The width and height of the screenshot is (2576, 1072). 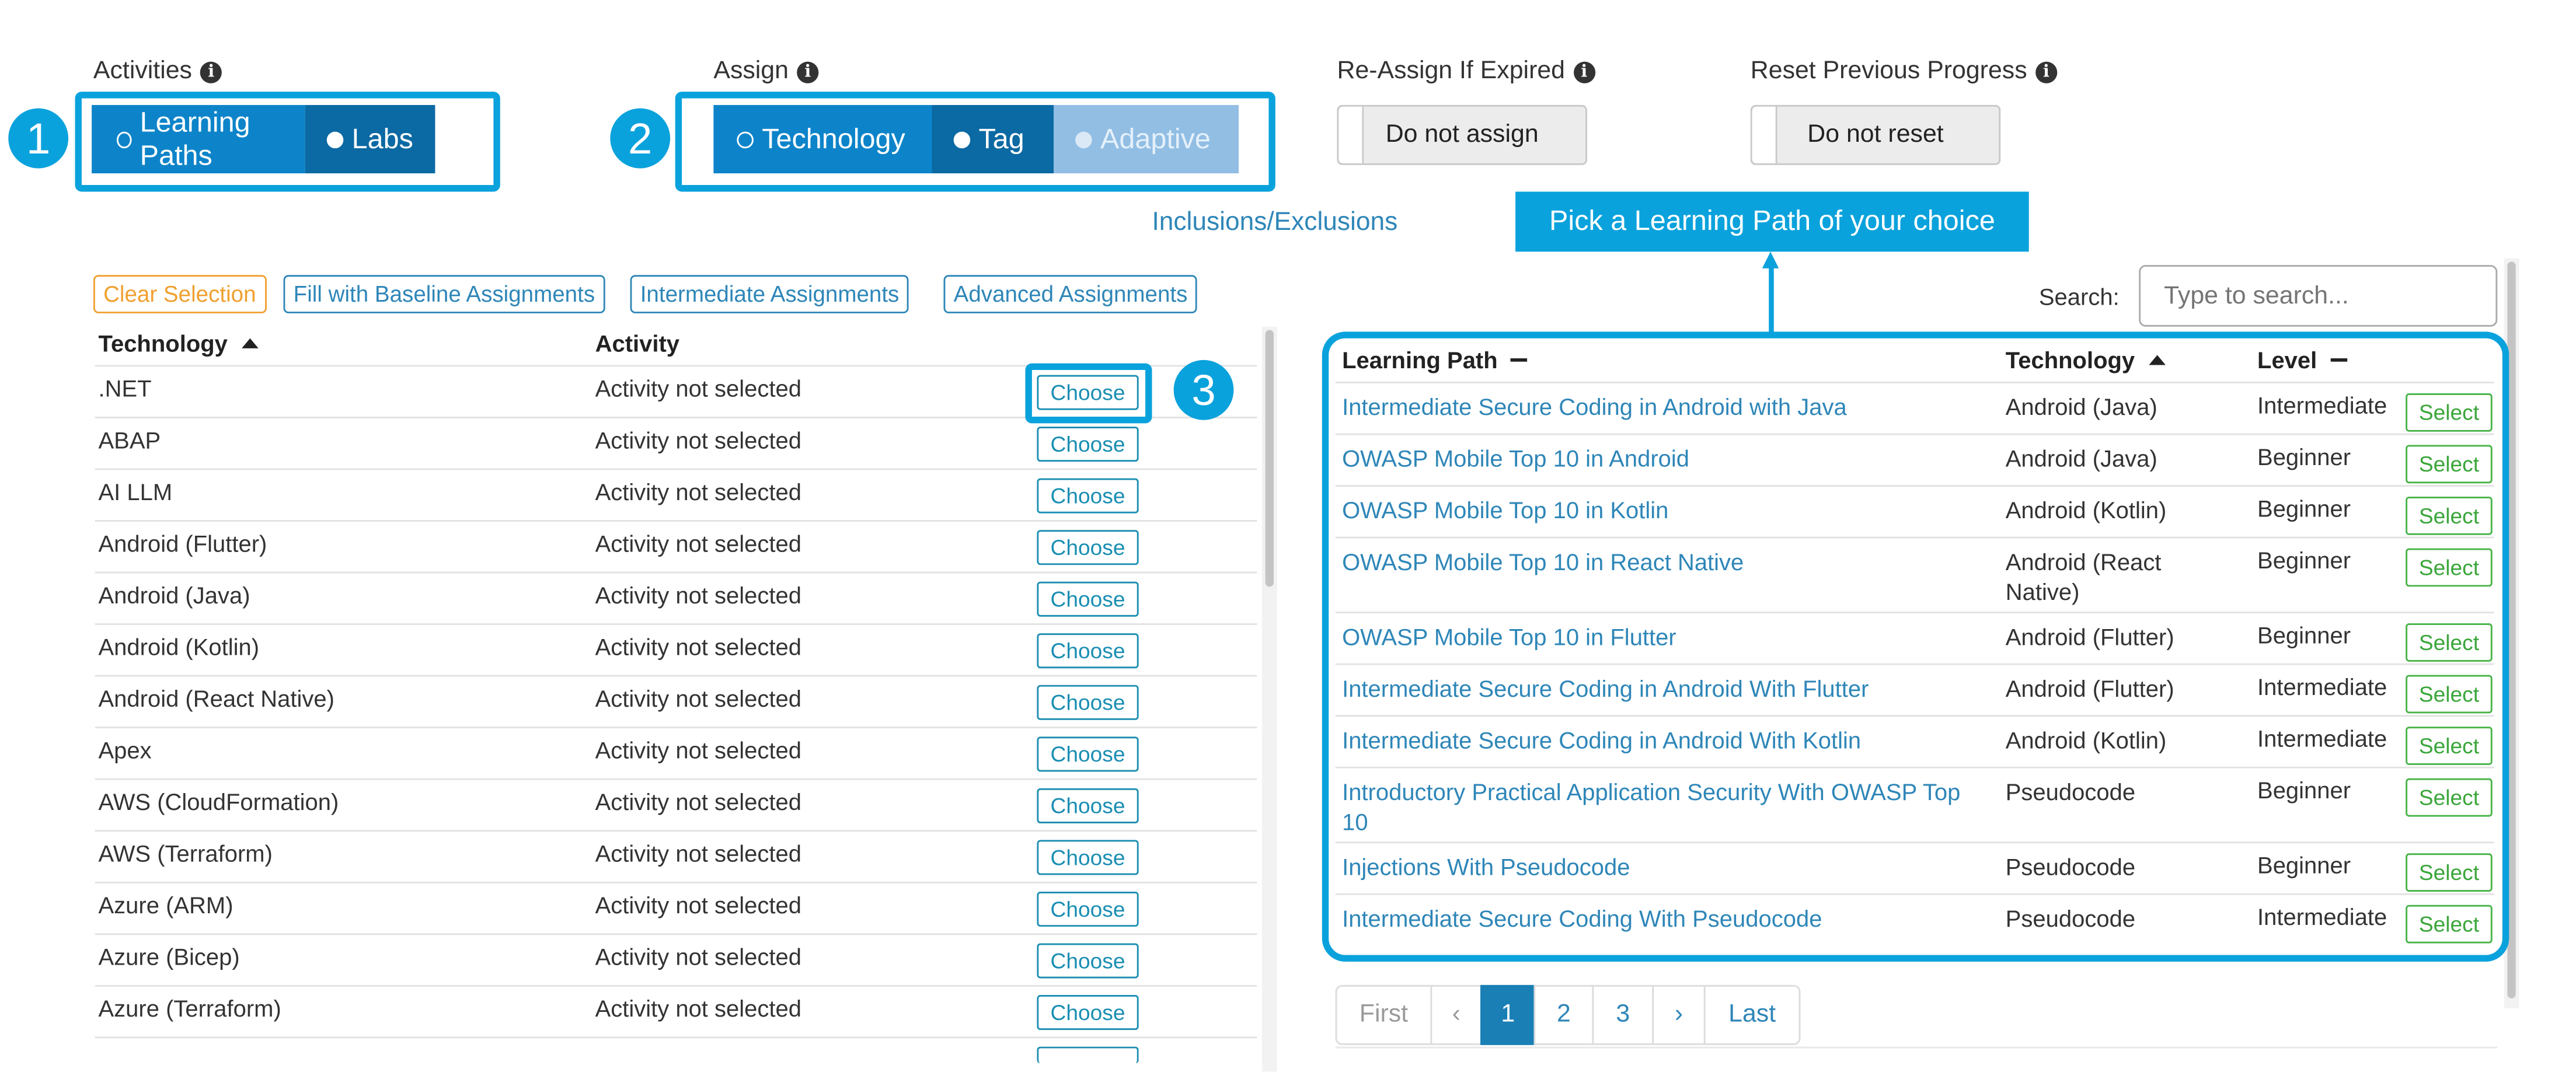 I want to click on technology-cell: Android (React Native), so click(x=216, y=698).